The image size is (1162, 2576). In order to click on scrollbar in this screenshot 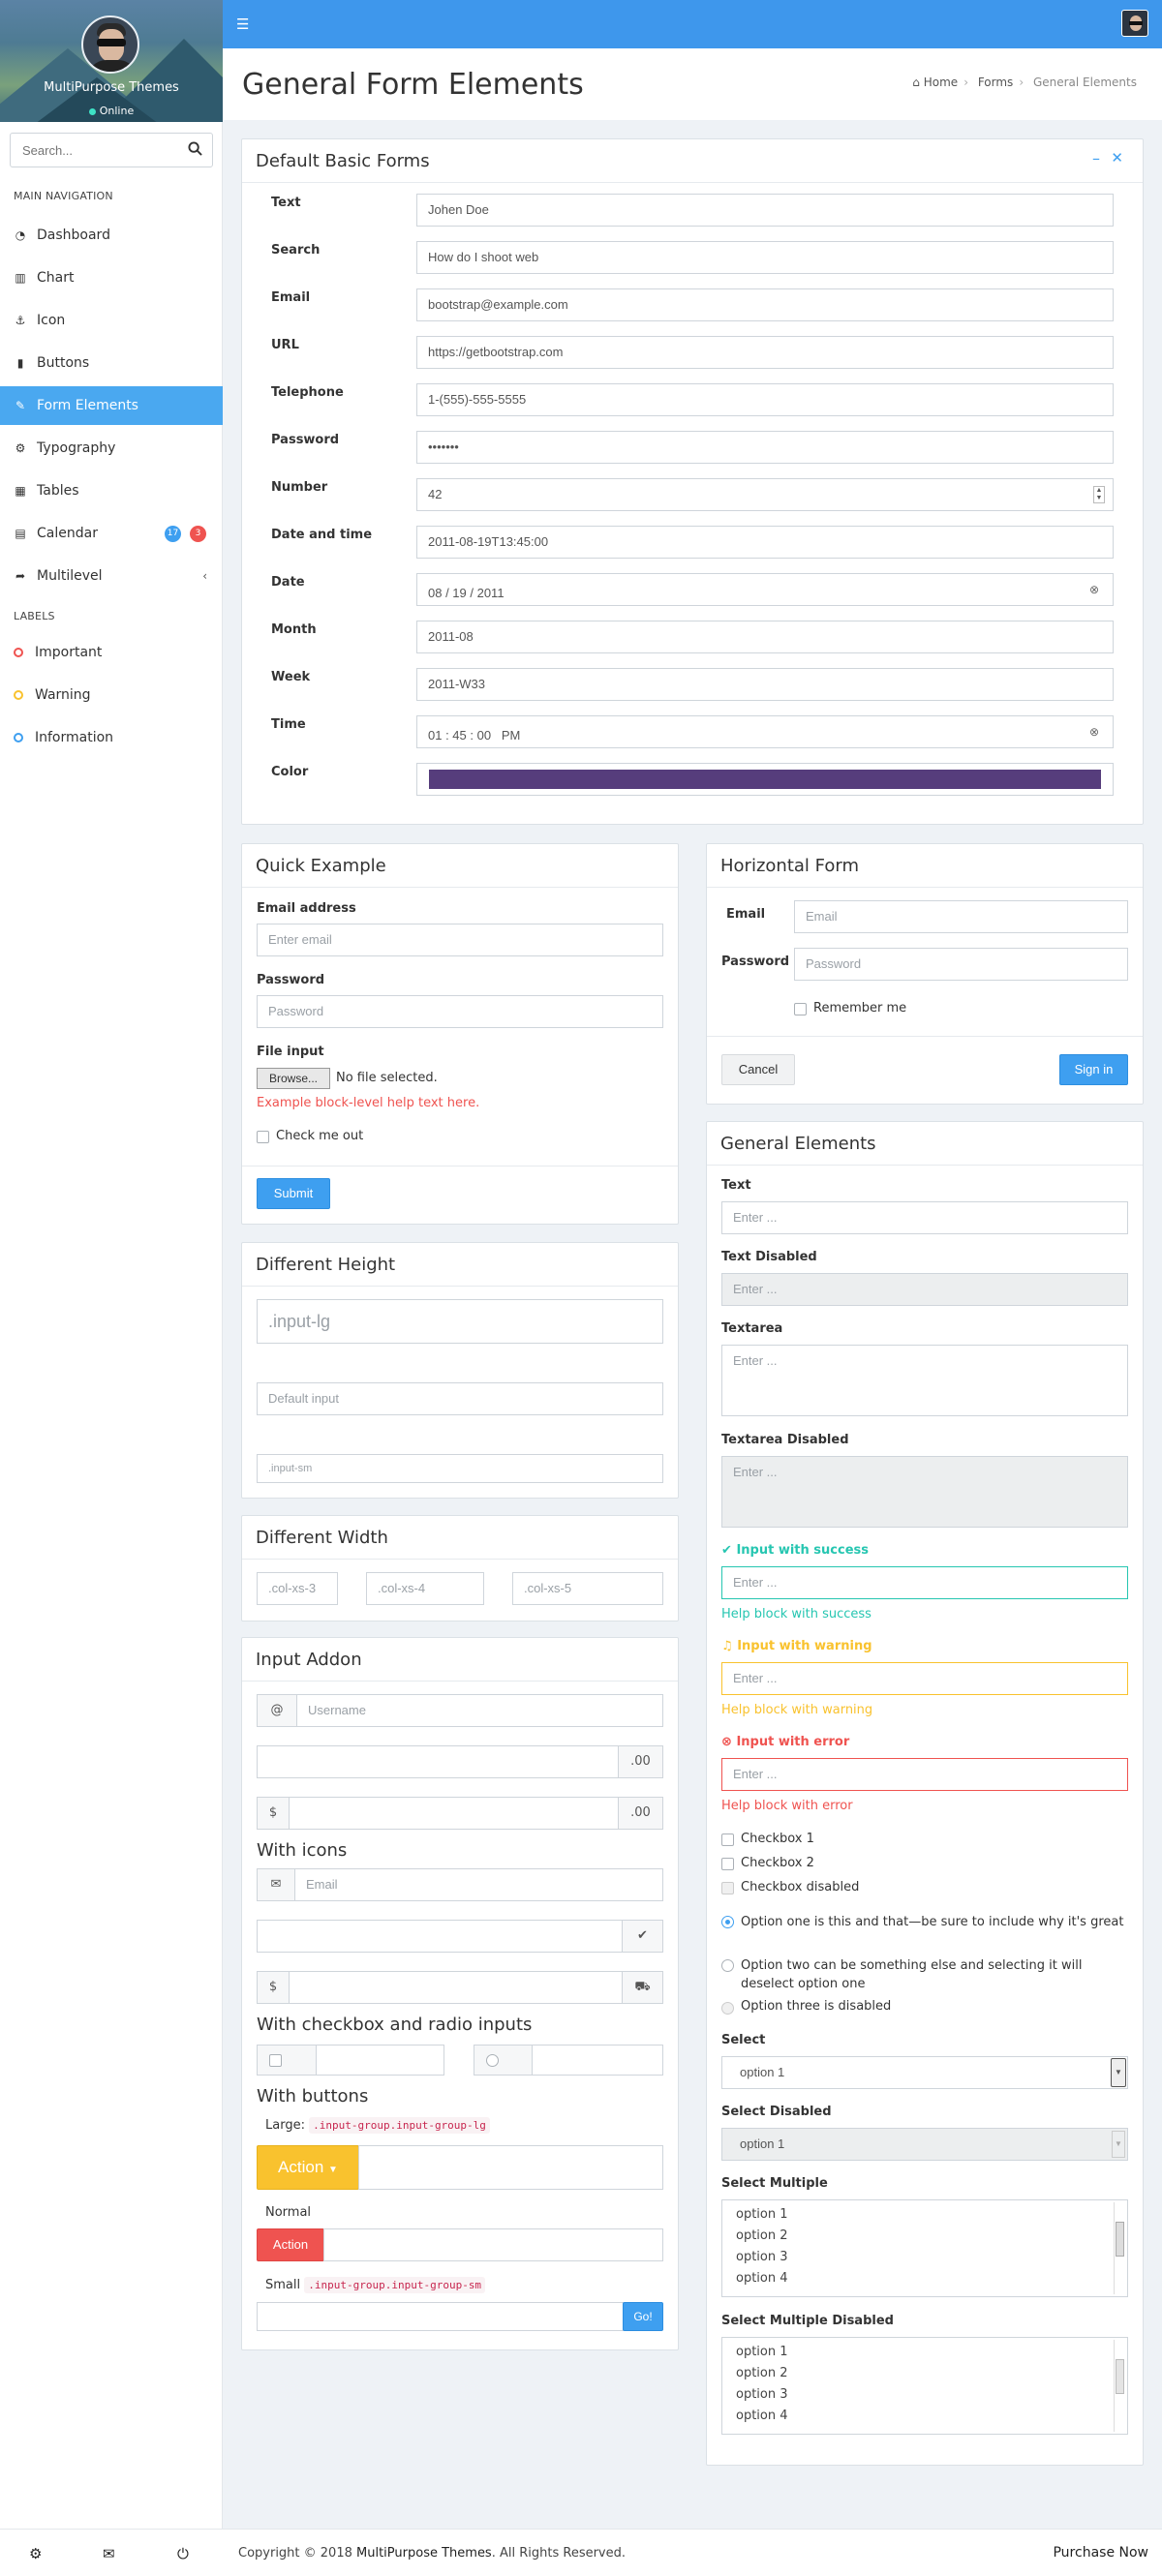, I will do `click(1120, 2248)`.